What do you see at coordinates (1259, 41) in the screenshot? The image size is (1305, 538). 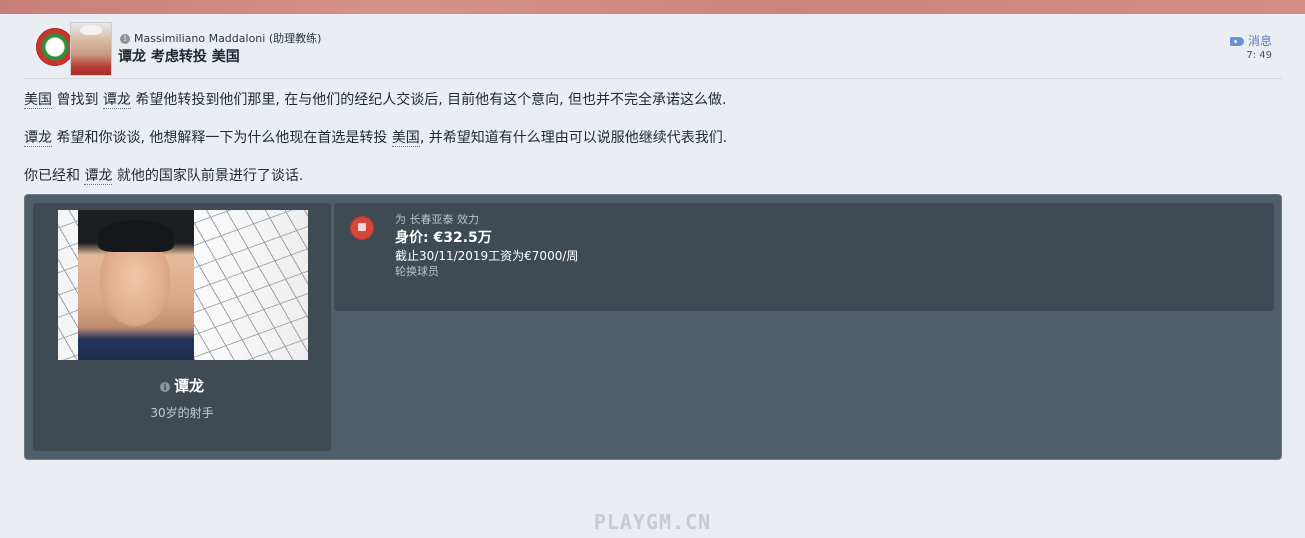 I see `message-tag-label: 消息` at bounding box center [1259, 41].